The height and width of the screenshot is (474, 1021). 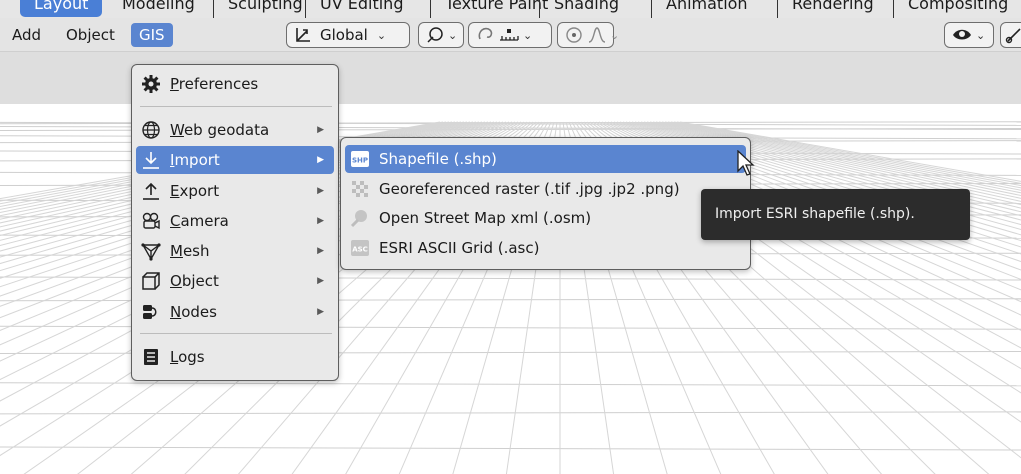 I want to click on falloff-icon, so click(x=597, y=35).